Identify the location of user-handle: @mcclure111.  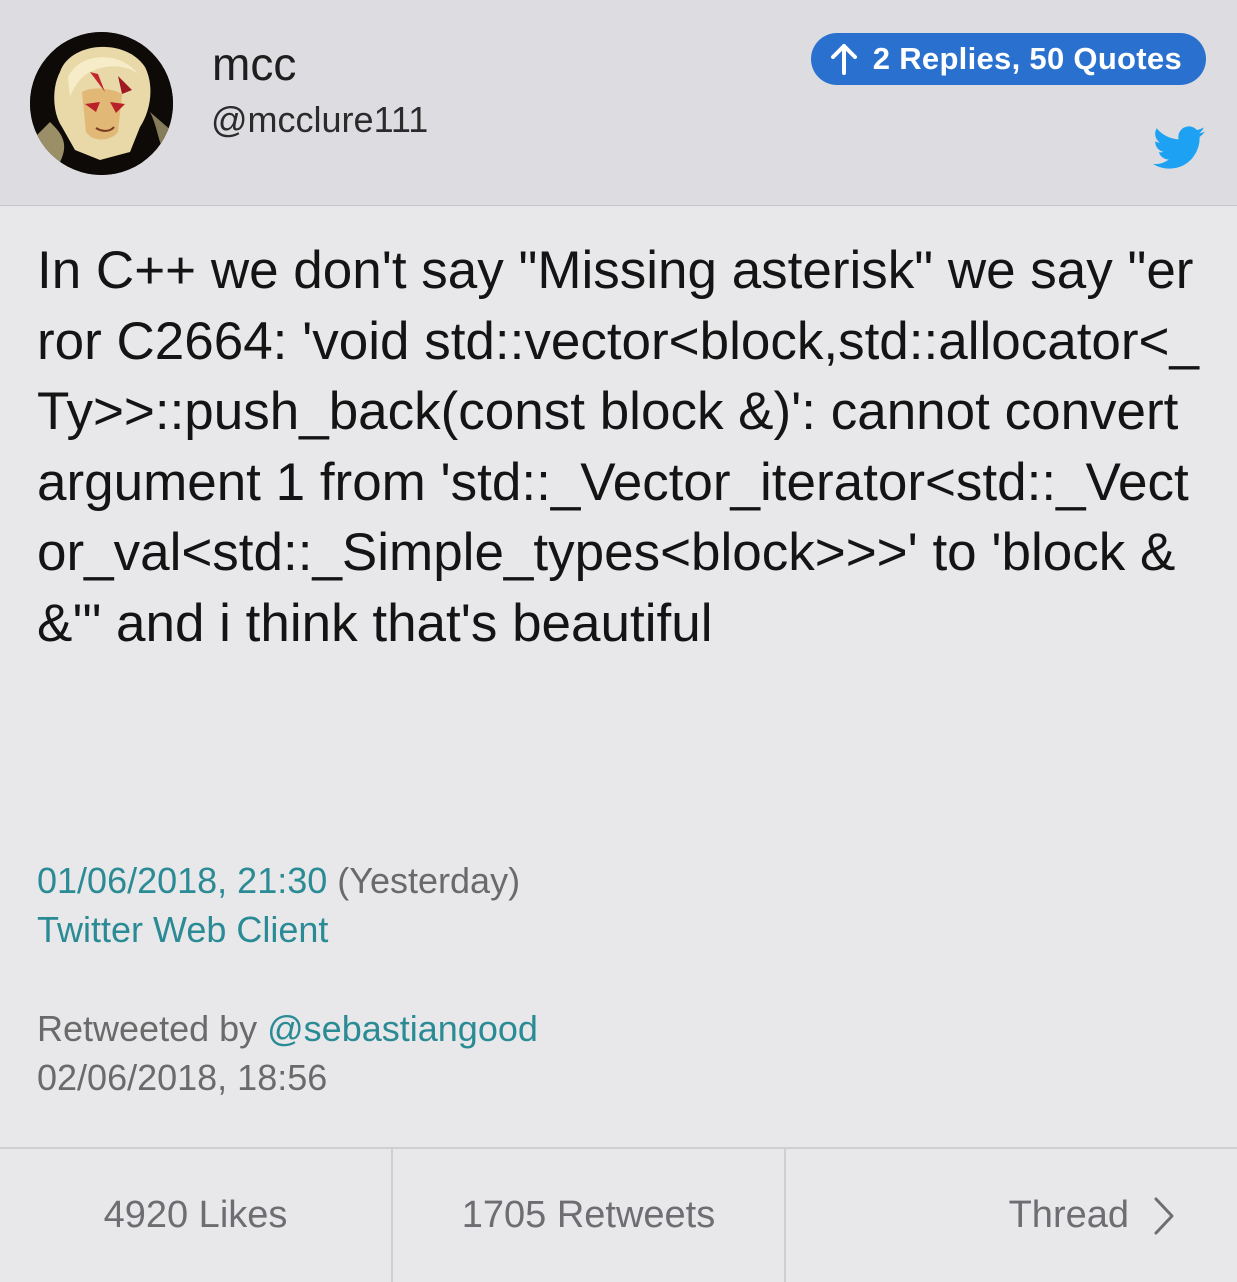
(319, 120).